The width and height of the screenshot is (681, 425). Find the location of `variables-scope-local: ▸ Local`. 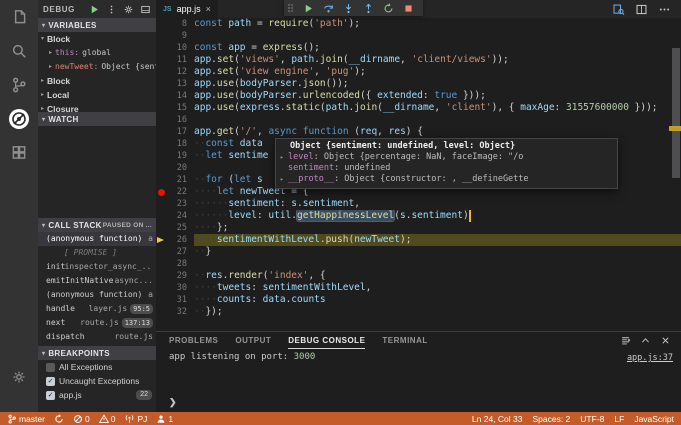

variables-scope-local: ▸ Local is located at coordinates (97, 95).